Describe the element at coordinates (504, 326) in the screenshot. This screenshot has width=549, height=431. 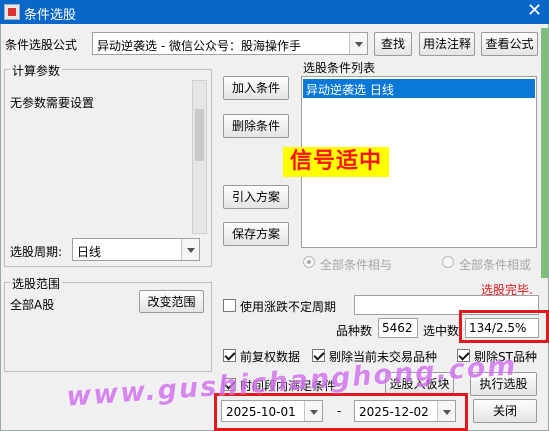
I see `selected-highlight-box` at that location.